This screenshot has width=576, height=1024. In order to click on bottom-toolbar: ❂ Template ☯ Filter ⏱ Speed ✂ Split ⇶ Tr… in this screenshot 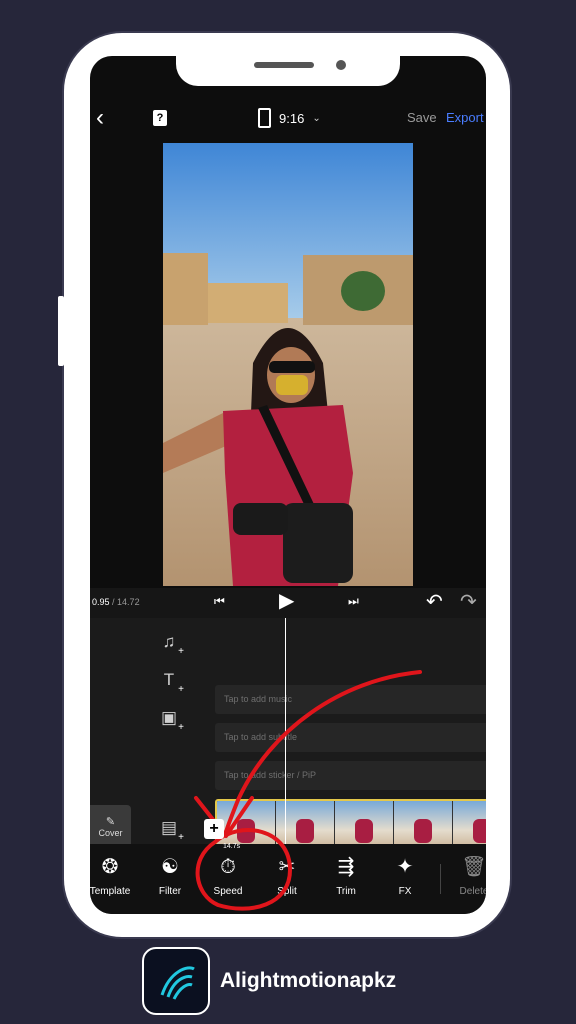, I will do `click(288, 879)`.